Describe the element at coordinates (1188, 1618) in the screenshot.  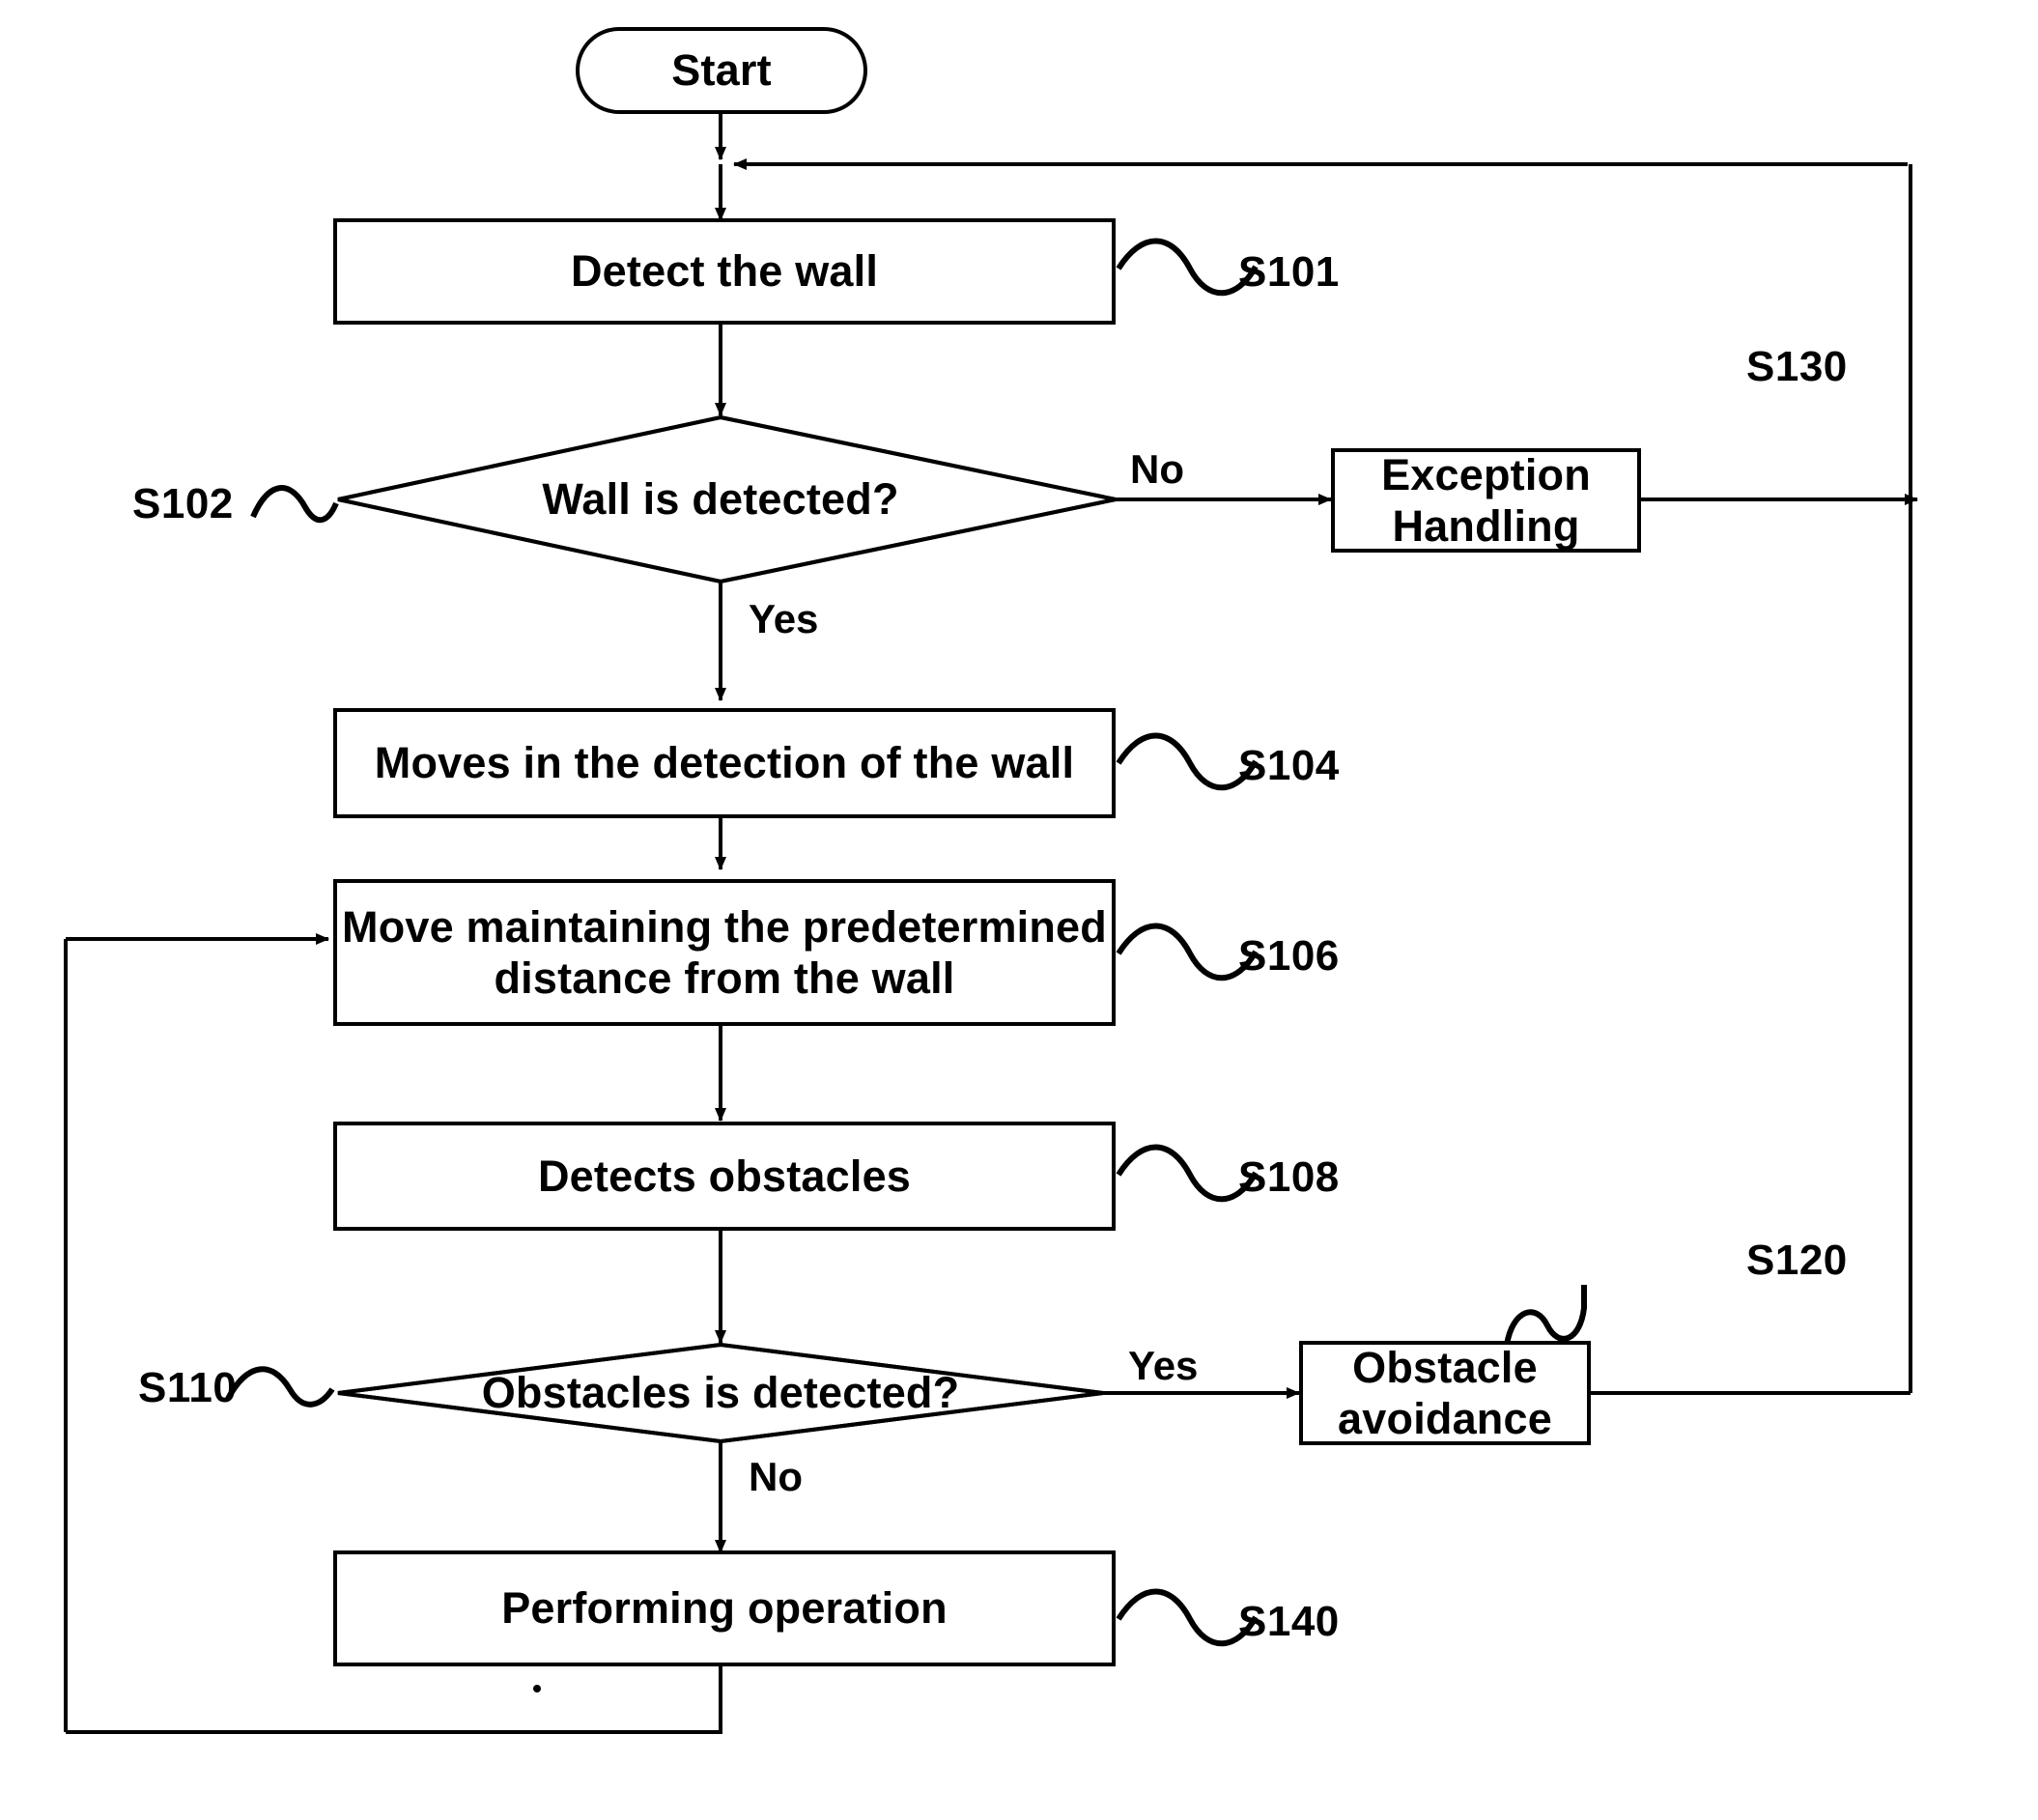
I see `squiggle-s140` at that location.